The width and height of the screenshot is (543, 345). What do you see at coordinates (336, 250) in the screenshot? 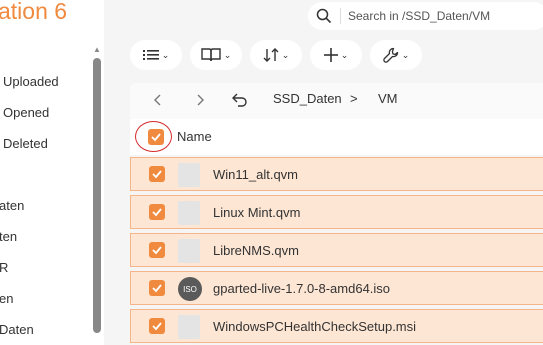
I see `table-row: LibreNMS.qvm` at bounding box center [336, 250].